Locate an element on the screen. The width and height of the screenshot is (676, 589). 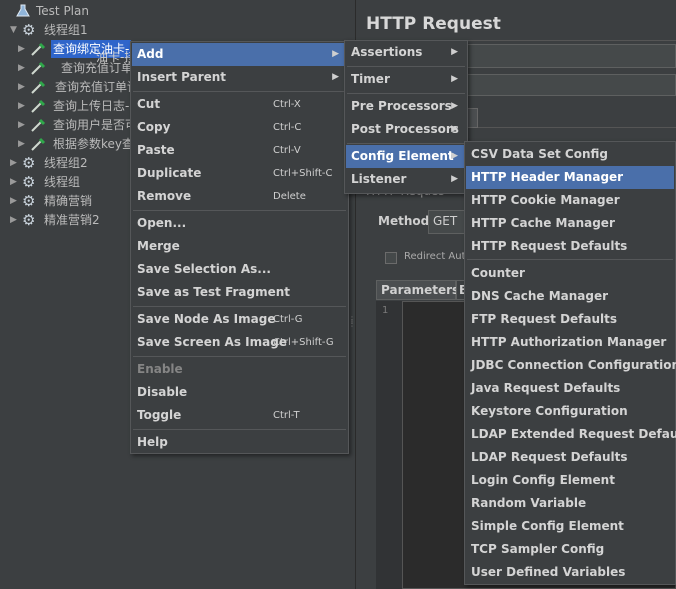
menu-item-cut: Cut Ctrl-X is located at coordinates (239, 104).